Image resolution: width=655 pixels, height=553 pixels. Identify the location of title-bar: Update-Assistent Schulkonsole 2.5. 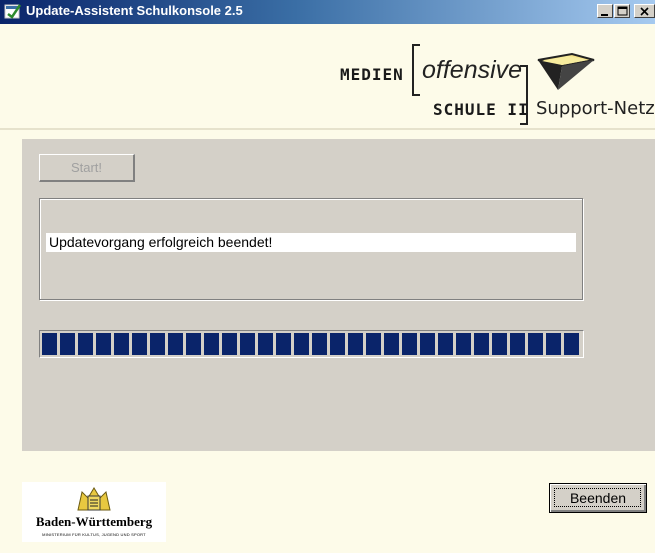
(327, 12).